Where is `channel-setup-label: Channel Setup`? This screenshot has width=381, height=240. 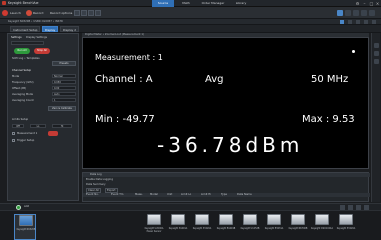
channel-setup-label: Channel Setup is located at coordinates (22, 70).